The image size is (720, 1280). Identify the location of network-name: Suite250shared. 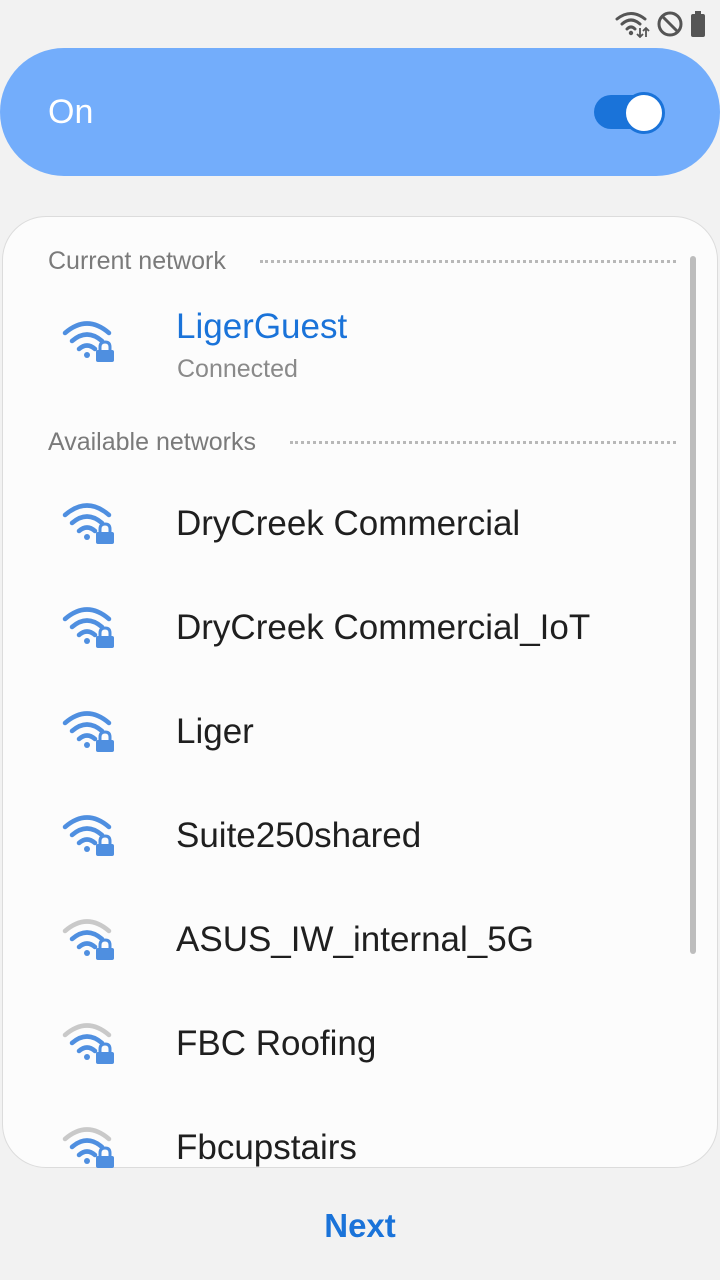
(299, 835).